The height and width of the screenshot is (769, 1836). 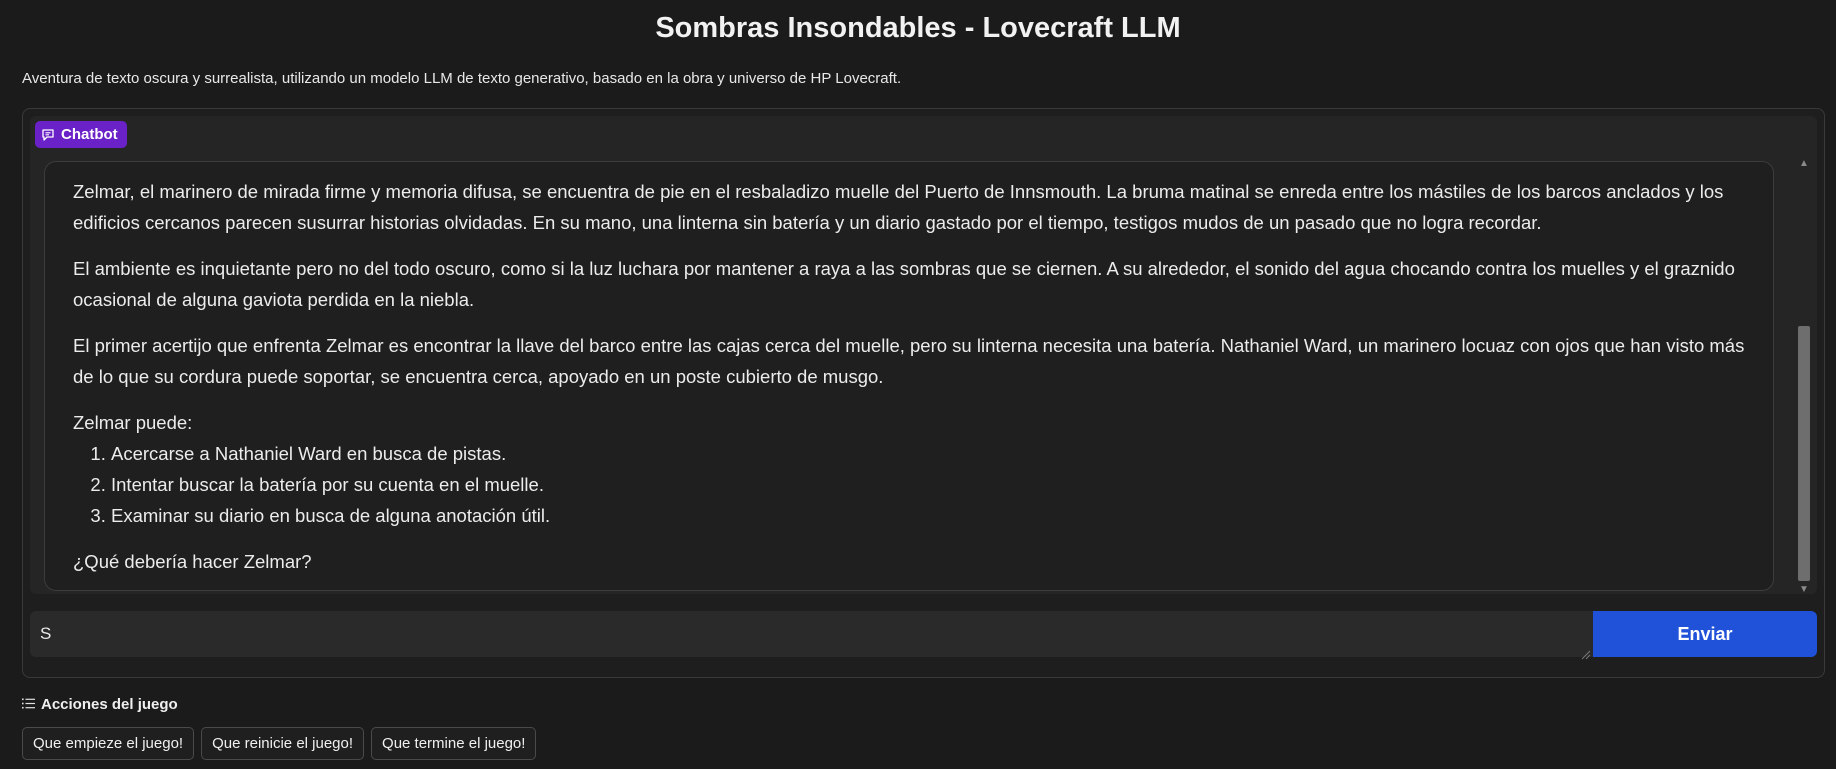 I want to click on chatbot-label: Chatbot, so click(x=81, y=134).